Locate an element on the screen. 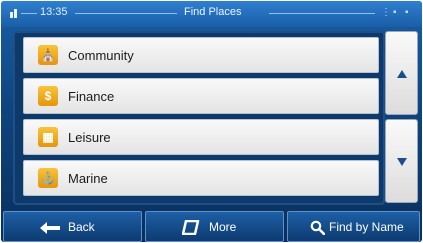  scroll-down-icon is located at coordinates (402, 162).